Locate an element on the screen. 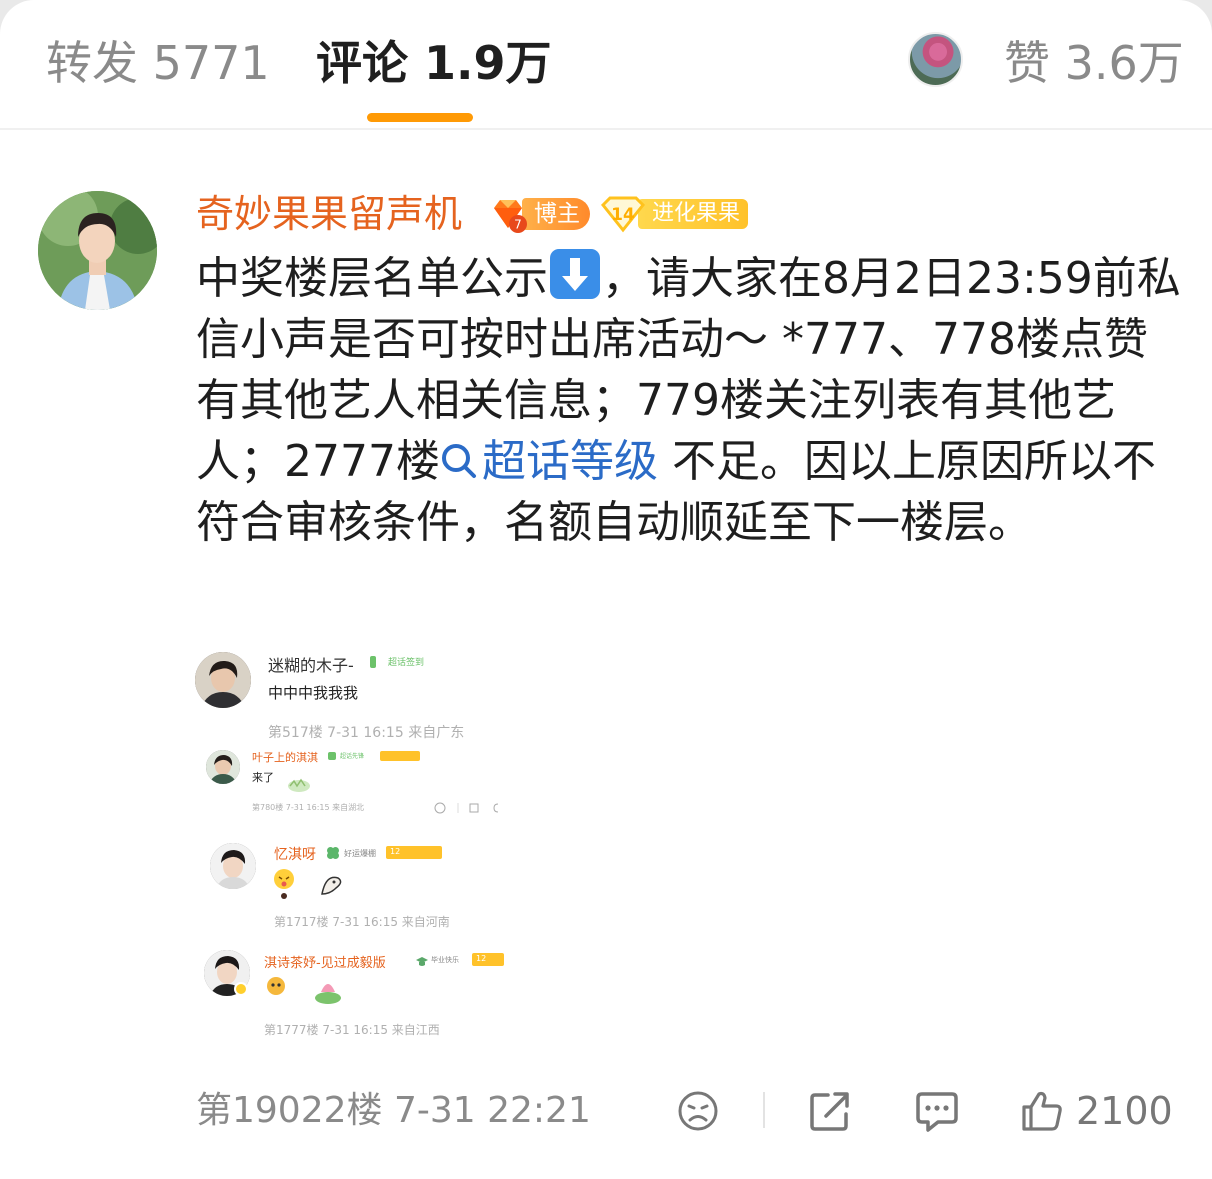 The image size is (1212, 1179). shot-tag-4-label: 毕业快乐 is located at coordinates (445, 960).